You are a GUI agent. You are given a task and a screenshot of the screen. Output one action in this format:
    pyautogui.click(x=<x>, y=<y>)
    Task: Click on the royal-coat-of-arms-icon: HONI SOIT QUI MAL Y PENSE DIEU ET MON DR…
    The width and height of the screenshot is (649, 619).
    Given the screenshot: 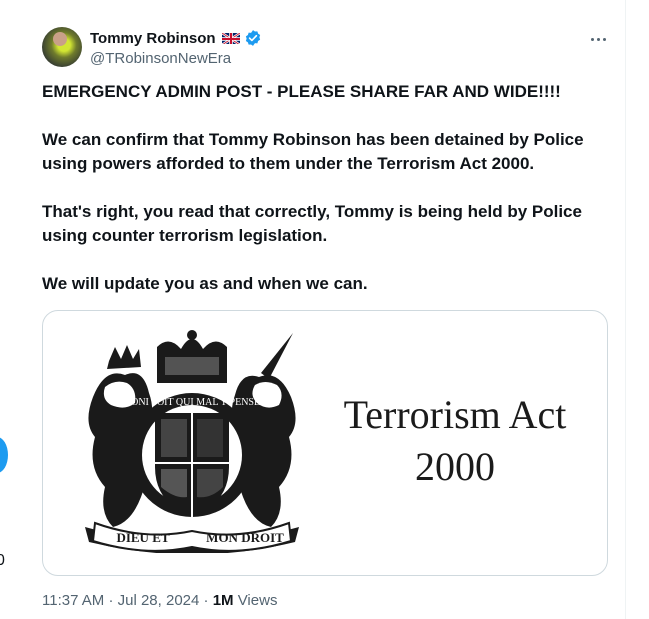 What is the action you would take?
    pyautogui.click(x=192, y=440)
    